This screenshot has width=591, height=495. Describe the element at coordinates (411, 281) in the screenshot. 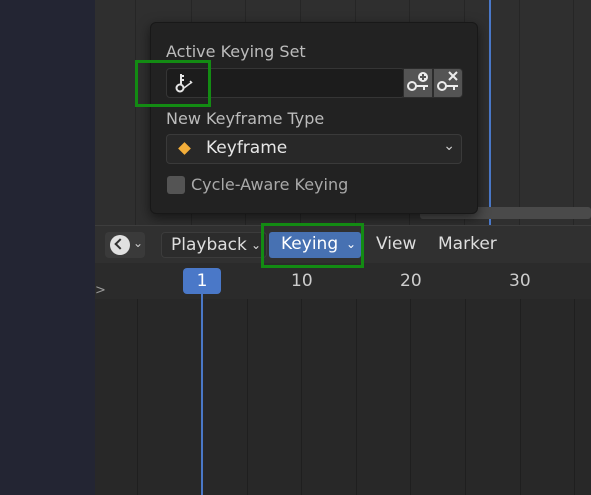

I see `ruler-label: 20` at that location.